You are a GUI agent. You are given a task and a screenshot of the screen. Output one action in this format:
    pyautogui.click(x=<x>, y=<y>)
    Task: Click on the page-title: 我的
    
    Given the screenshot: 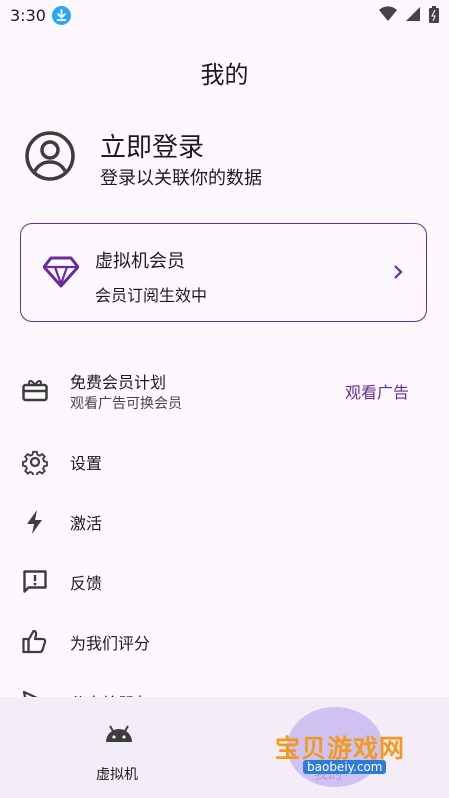 What is the action you would take?
    pyautogui.click(x=224, y=75)
    